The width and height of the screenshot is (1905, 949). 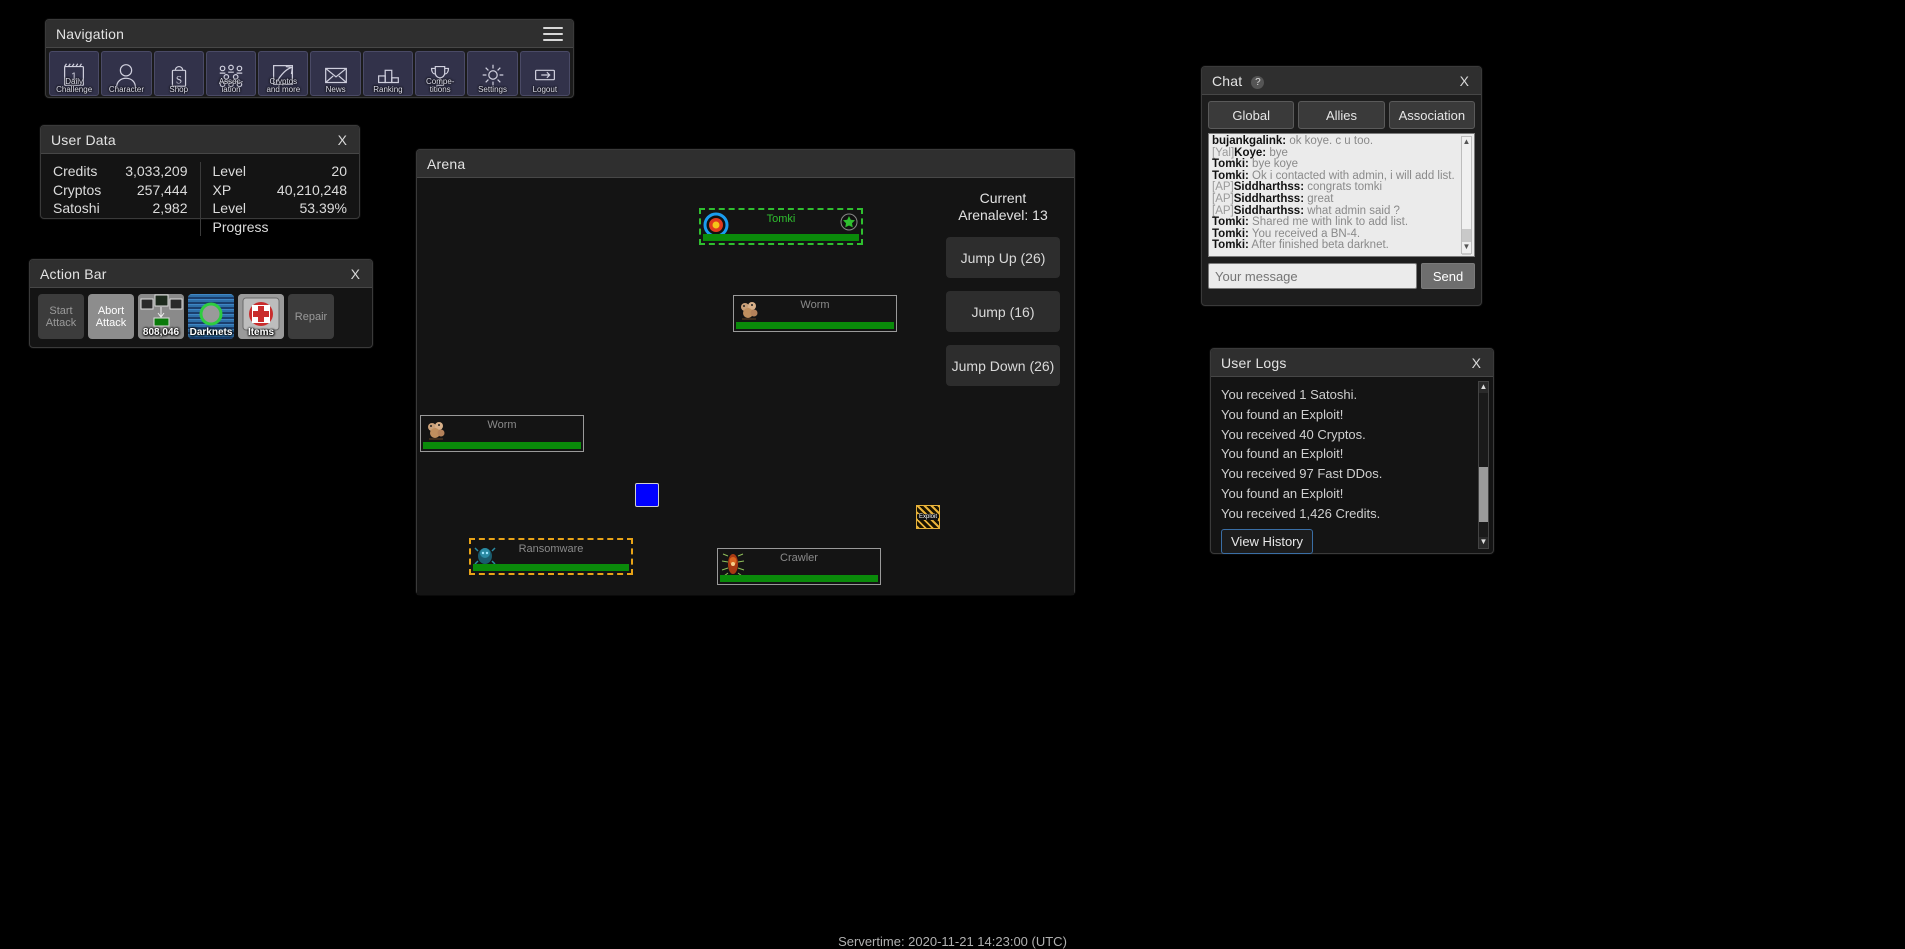 I want to click on chat-message-text: bye, so click(x=1278, y=152).